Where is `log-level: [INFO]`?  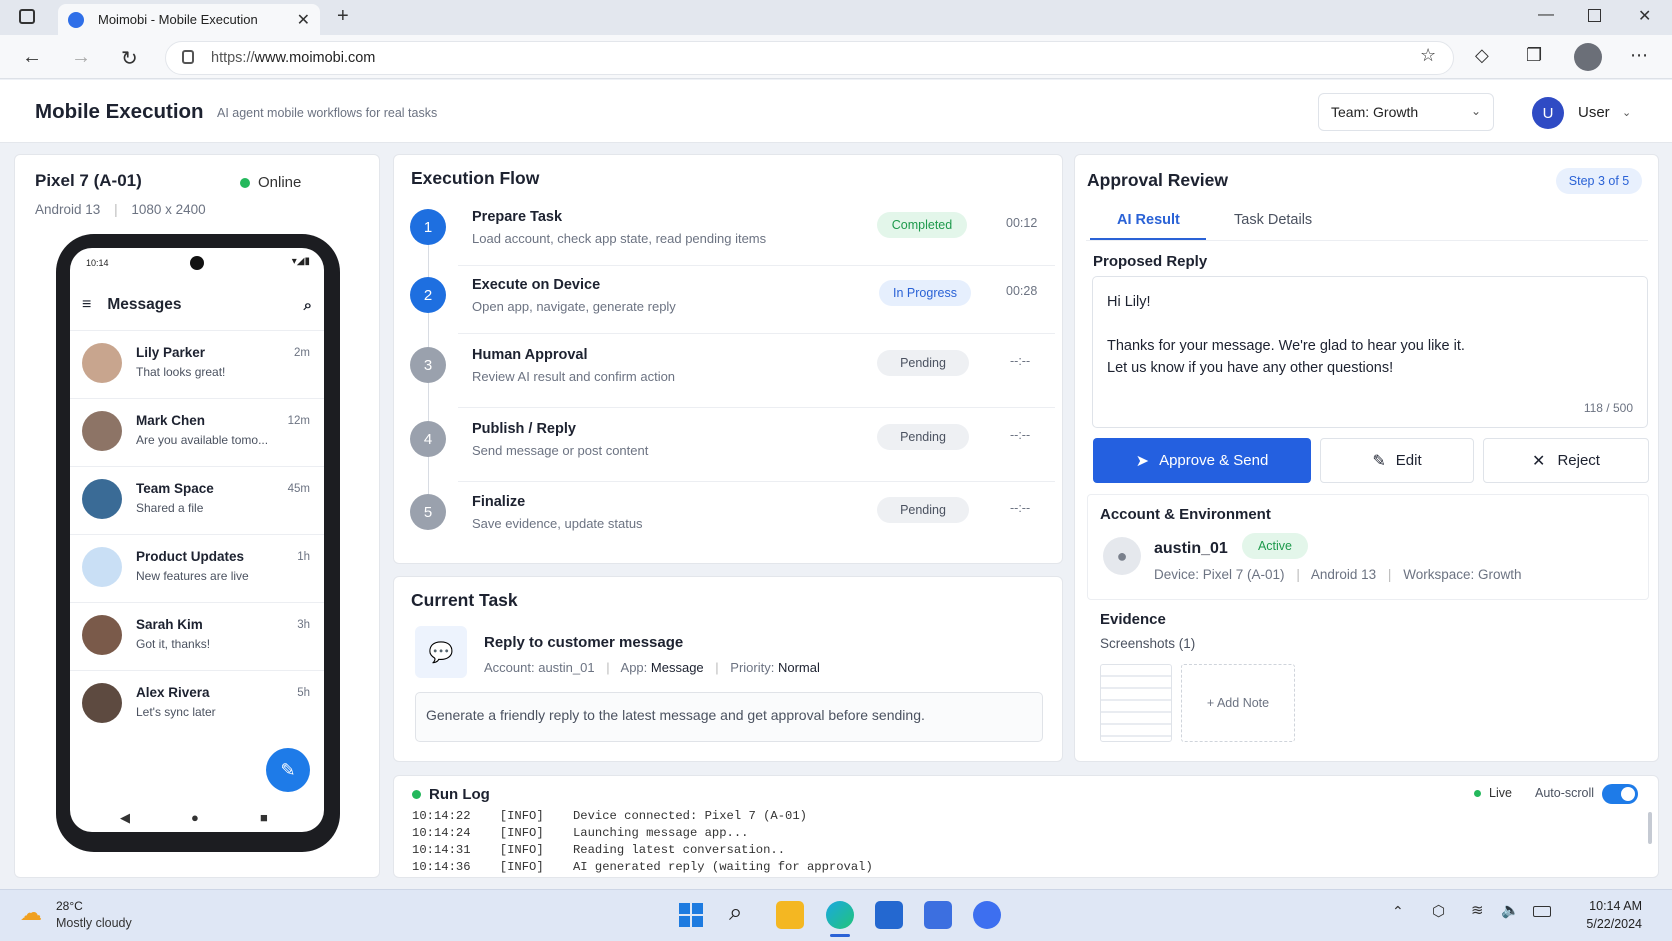
log-level: [INFO] is located at coordinates (521, 867).